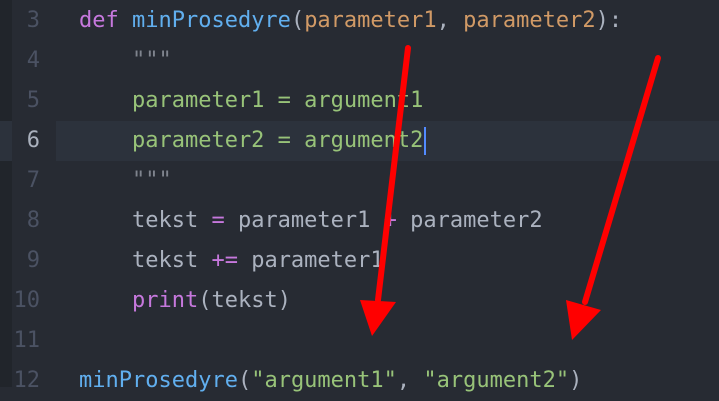 The width and height of the screenshot is (719, 401). I want to click on code-line, so click(359, 341).